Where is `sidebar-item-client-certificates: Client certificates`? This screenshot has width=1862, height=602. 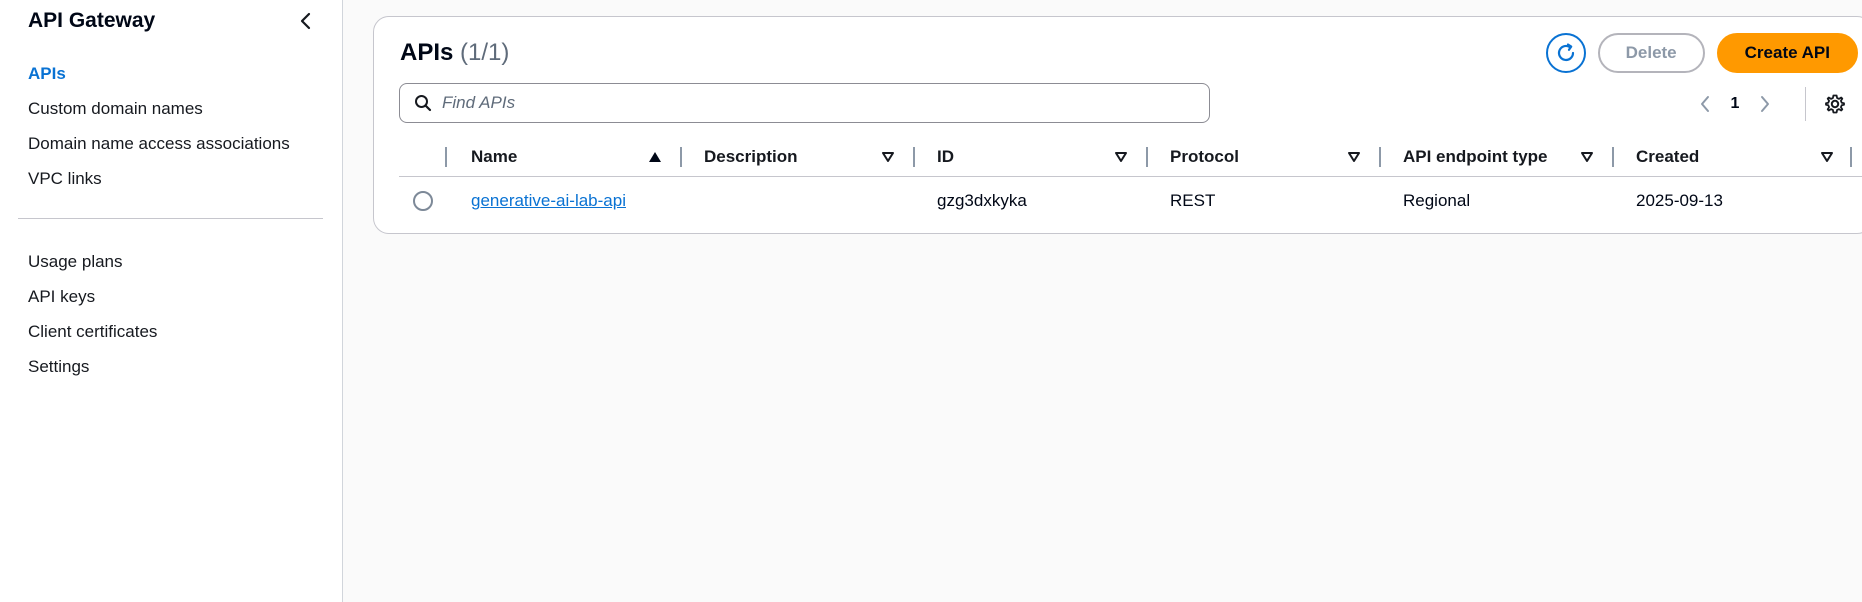 sidebar-item-client-certificates: Client certificates is located at coordinates (92, 331).